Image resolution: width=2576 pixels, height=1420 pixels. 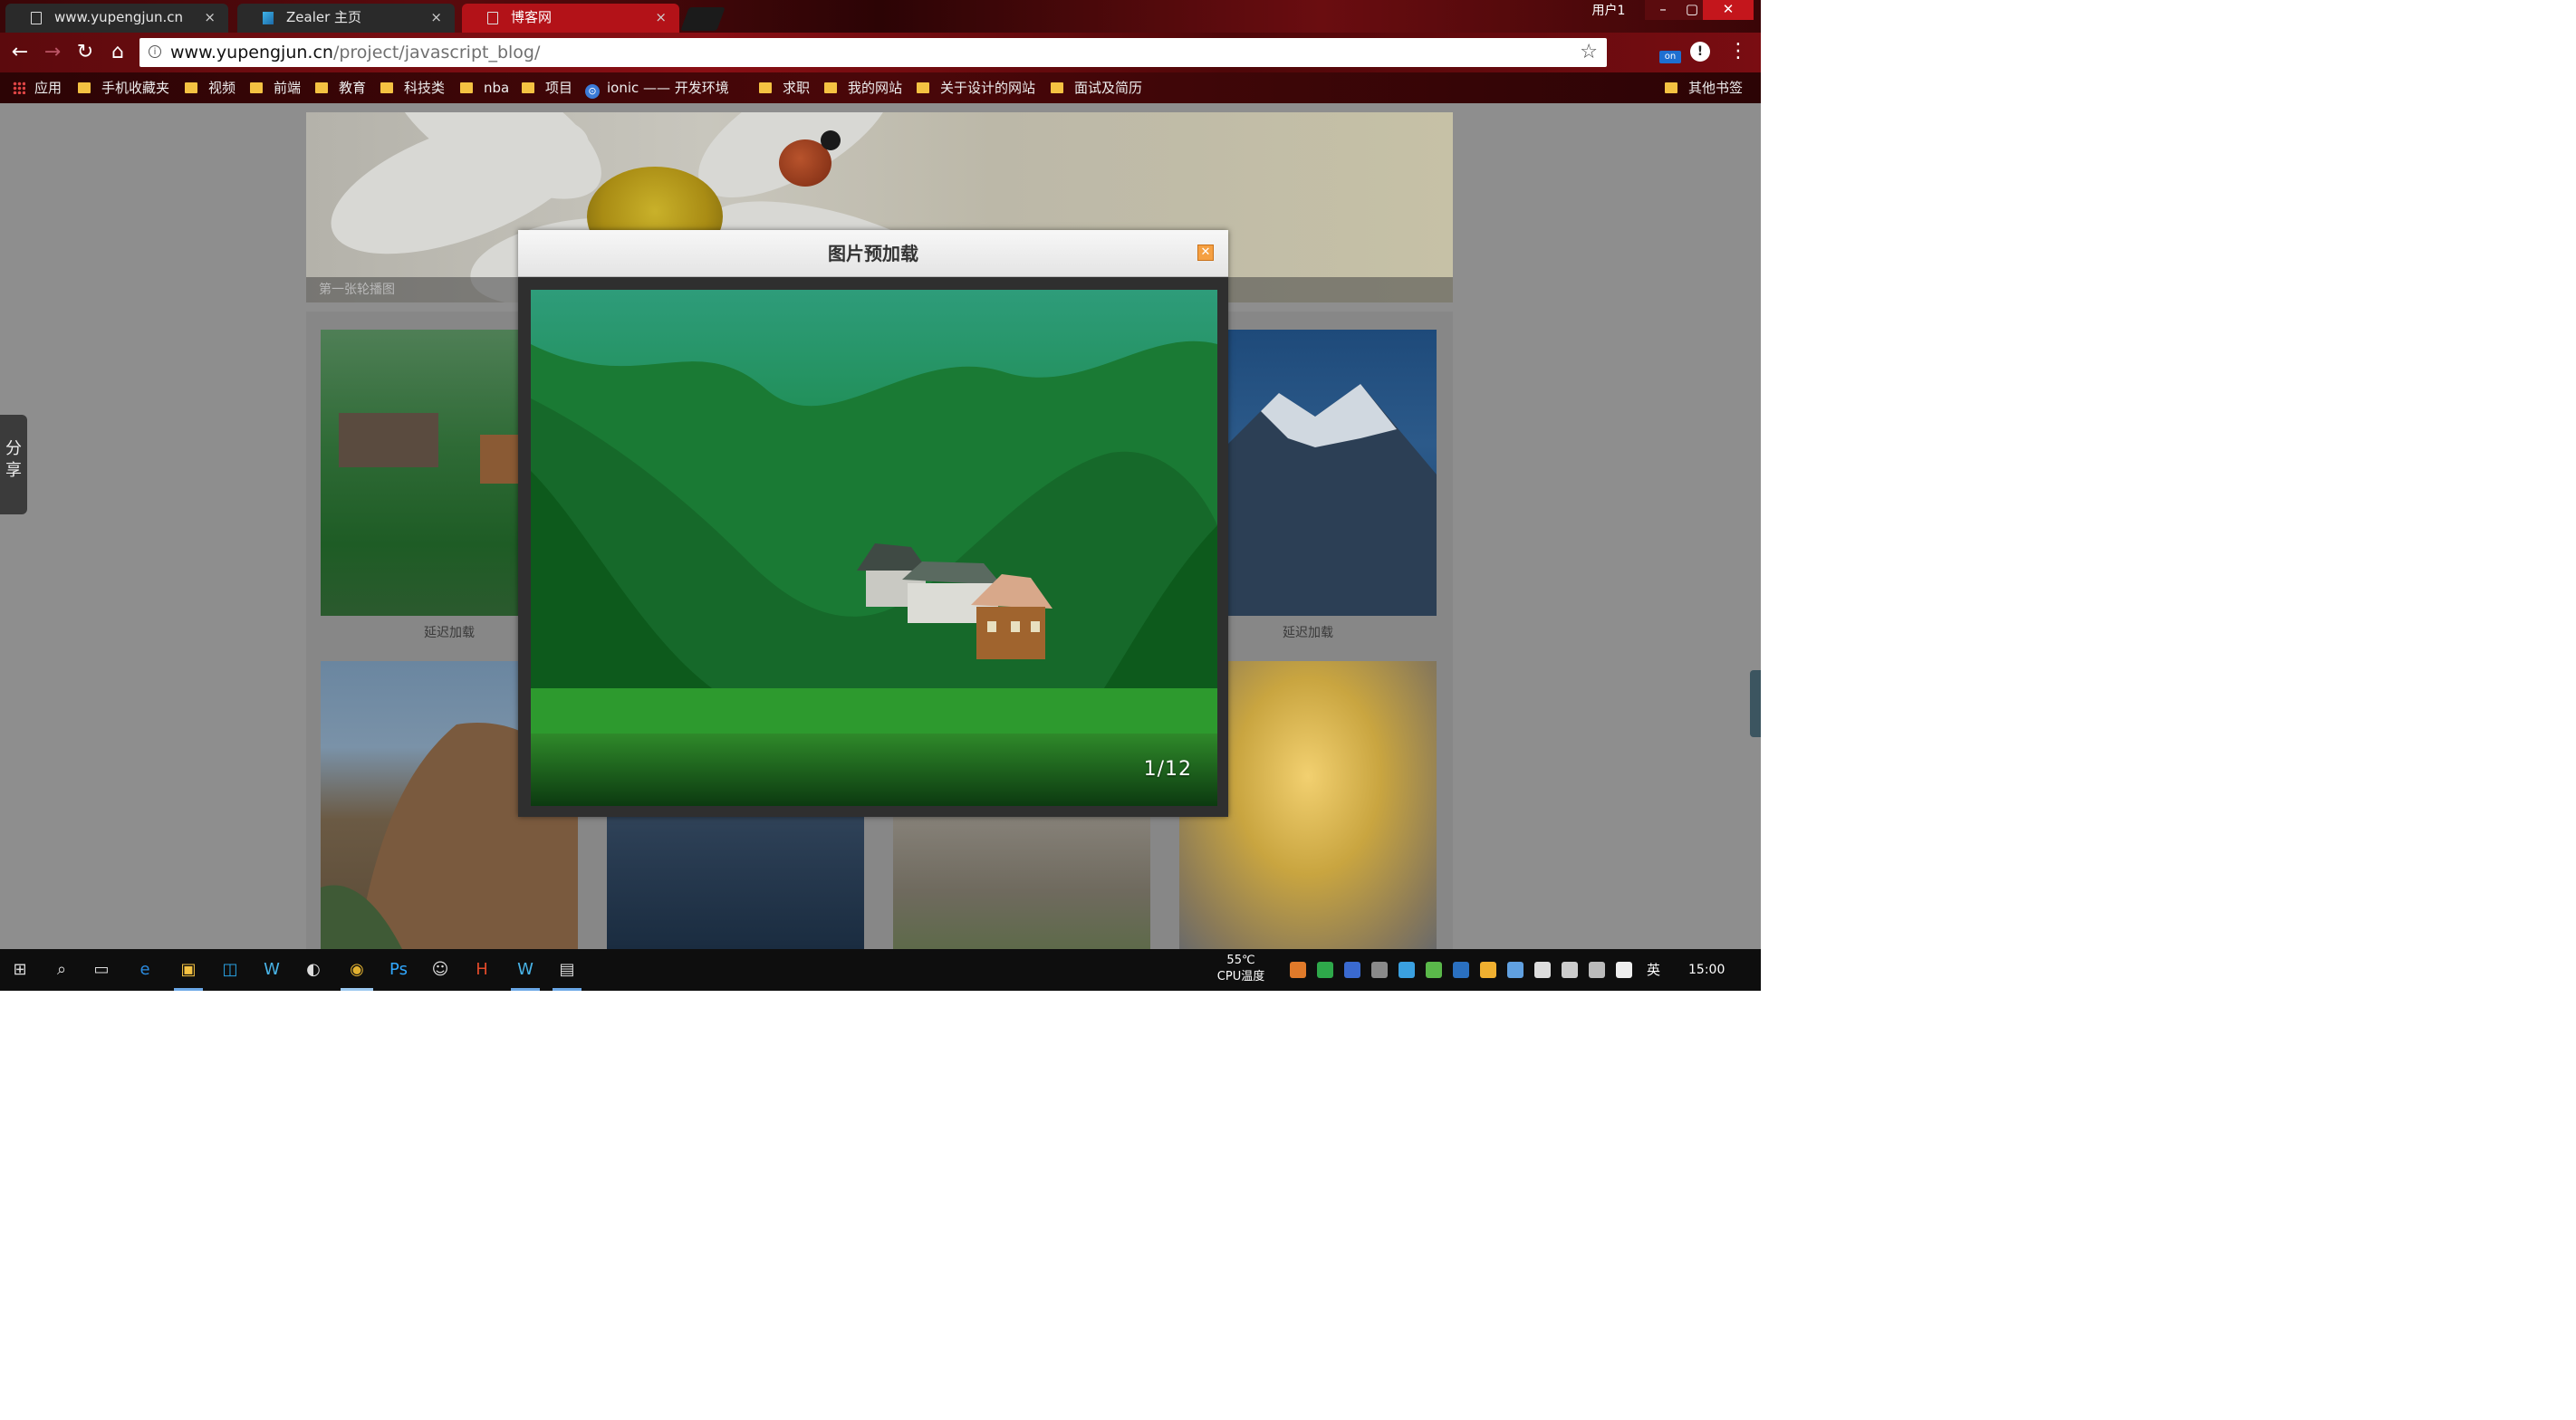 I want to click on image-counter: 1/12, so click(x=1167, y=770).